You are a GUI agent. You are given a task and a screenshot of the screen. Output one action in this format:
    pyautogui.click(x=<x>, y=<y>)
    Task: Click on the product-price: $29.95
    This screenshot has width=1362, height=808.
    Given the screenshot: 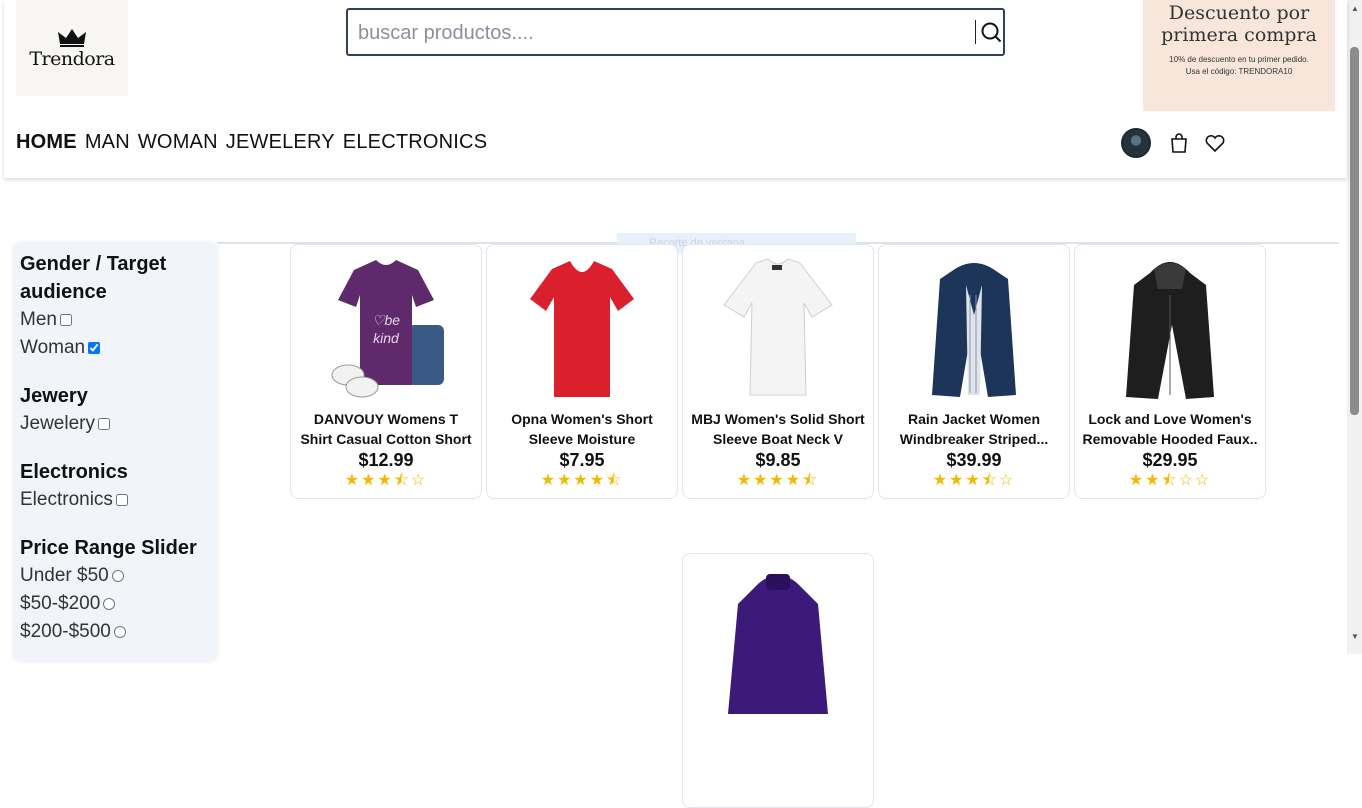 What is the action you would take?
    pyautogui.click(x=1170, y=460)
    